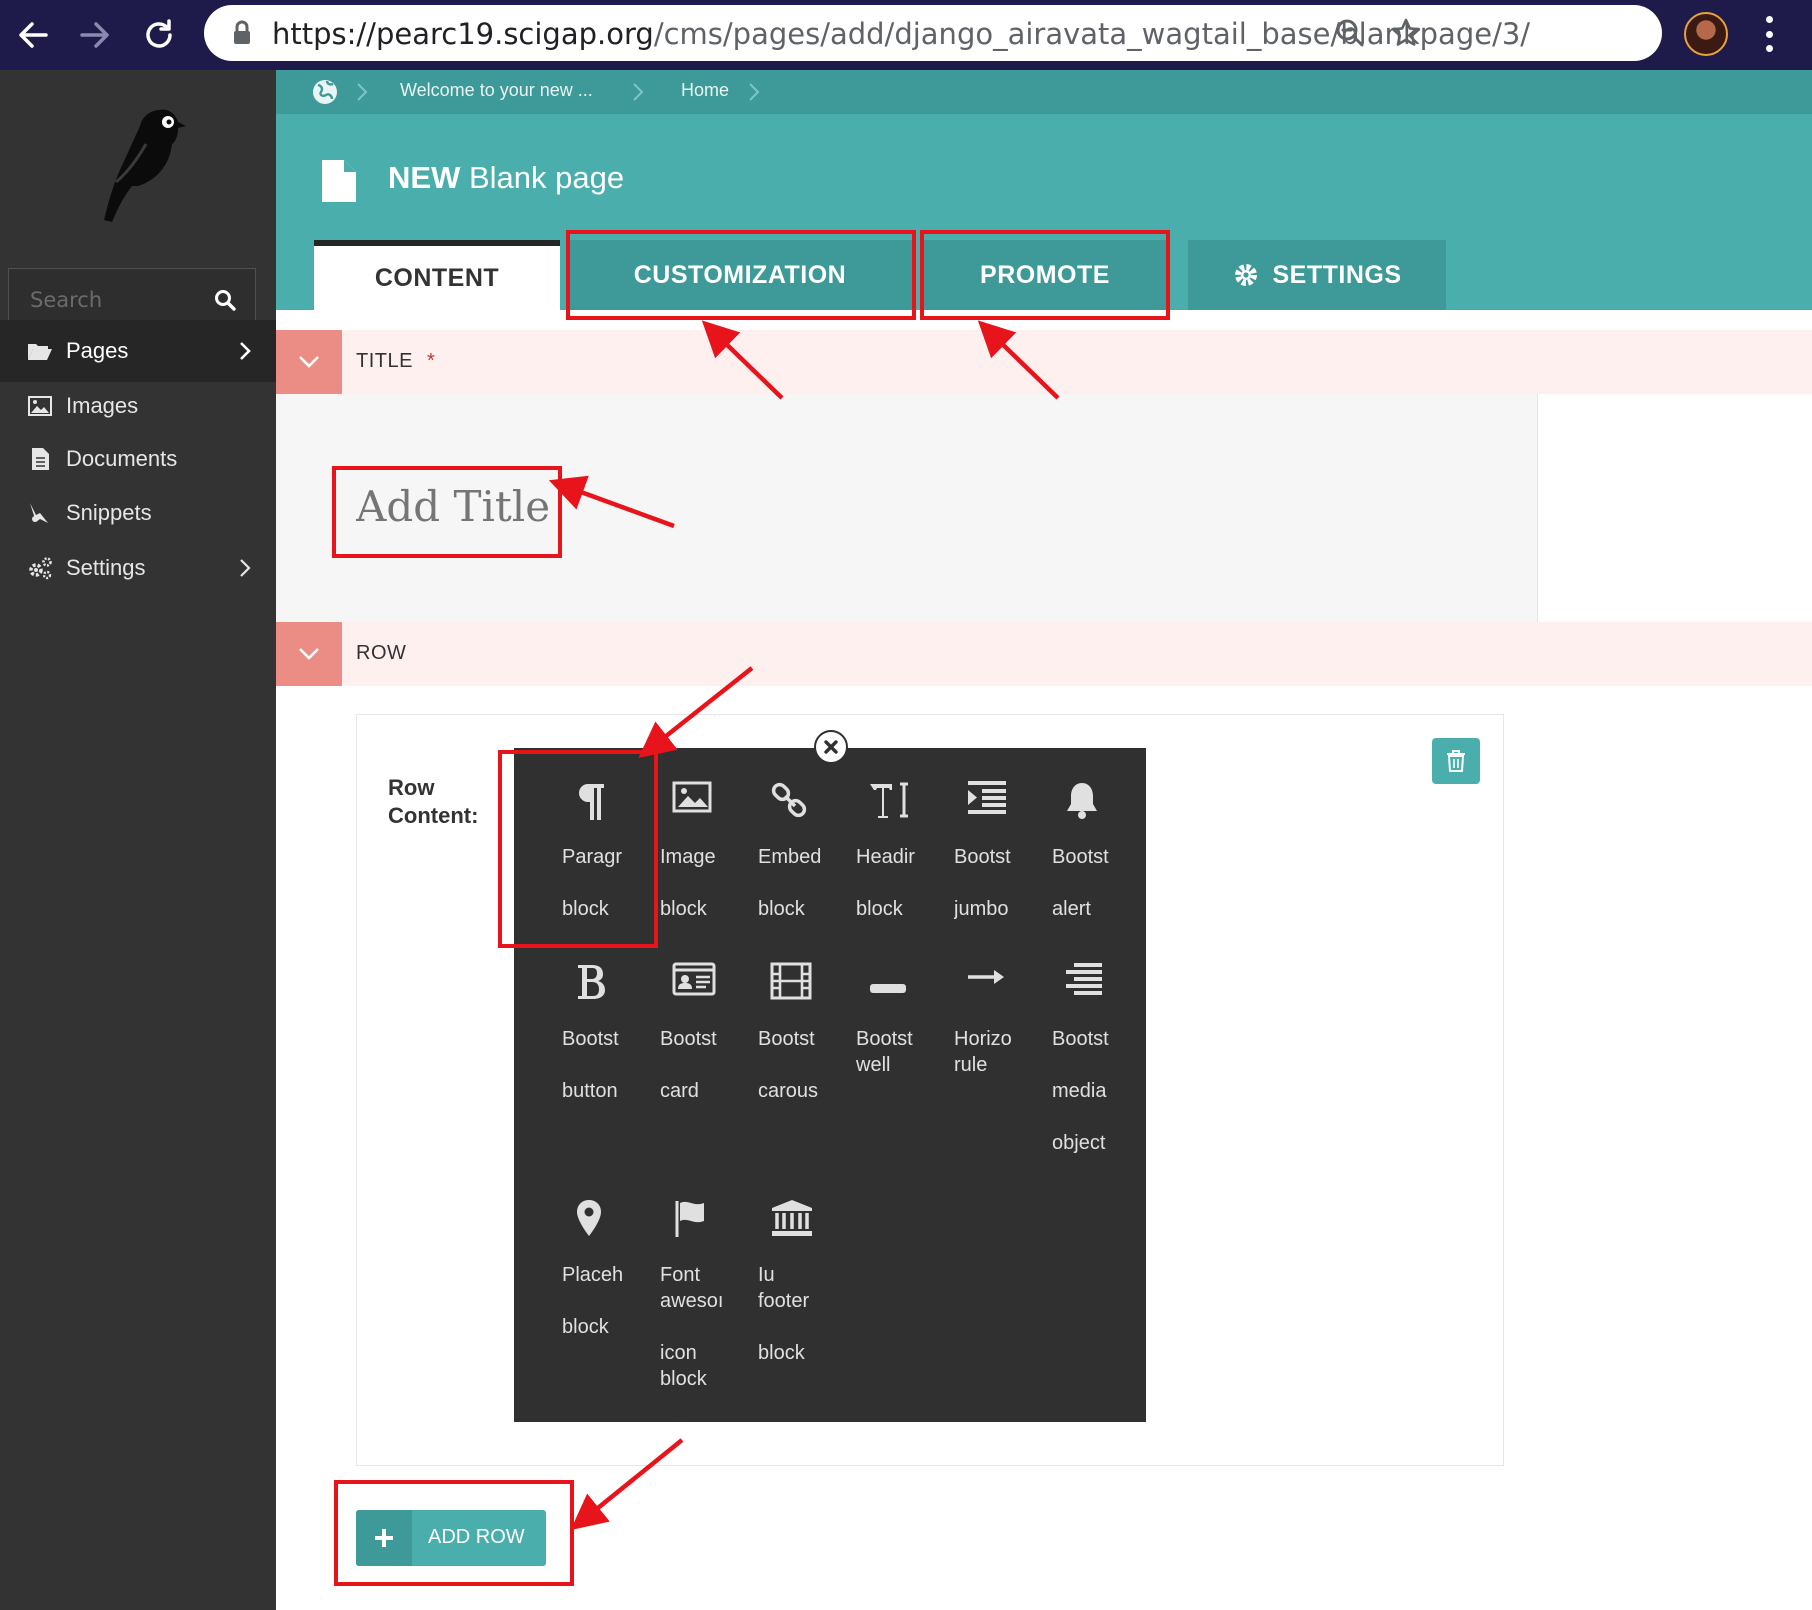  I want to click on block-option: Font awesoı icon block, so click(709, 1295).